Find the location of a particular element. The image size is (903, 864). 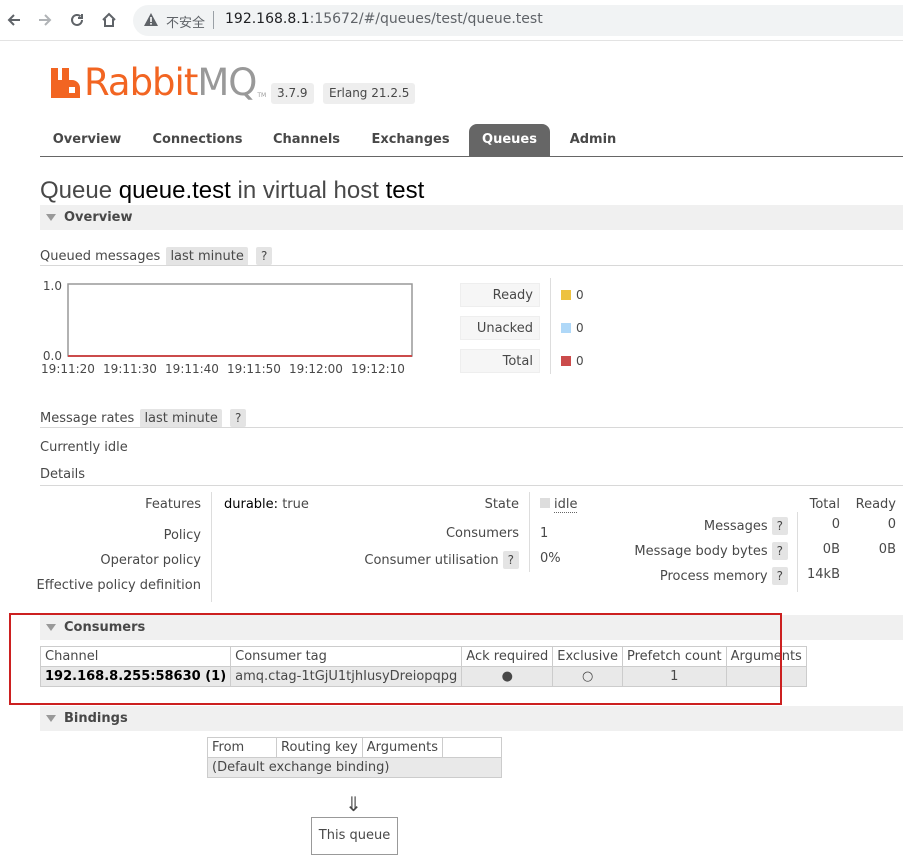

rabbitmq-logo: RabbitMQ TM is located at coordinates (158, 83).